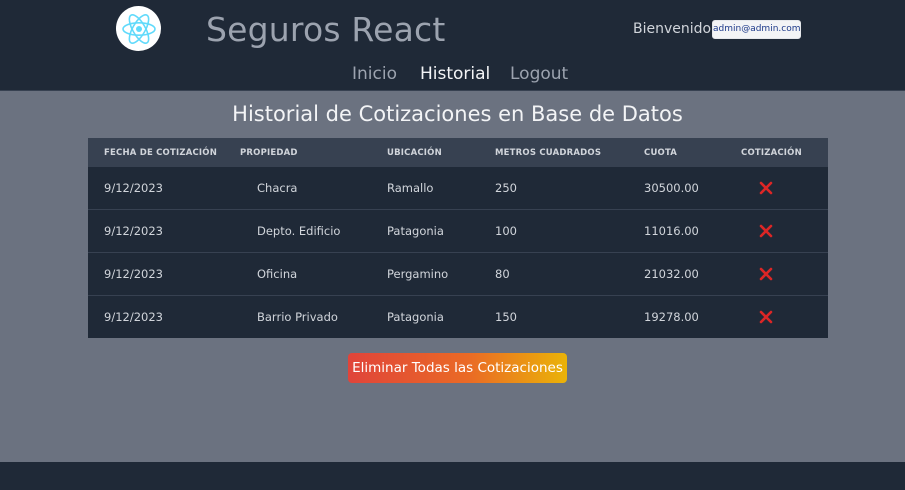  I want to click on react-logo-icon, so click(138, 28).